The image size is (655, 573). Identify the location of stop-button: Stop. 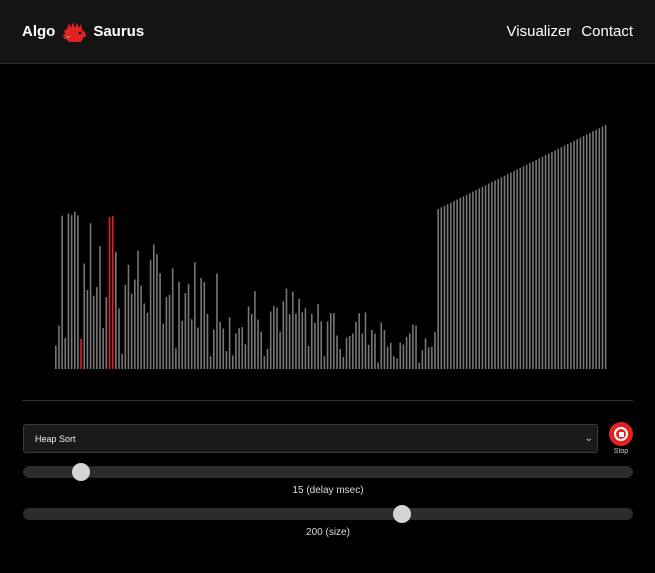
(621, 440).